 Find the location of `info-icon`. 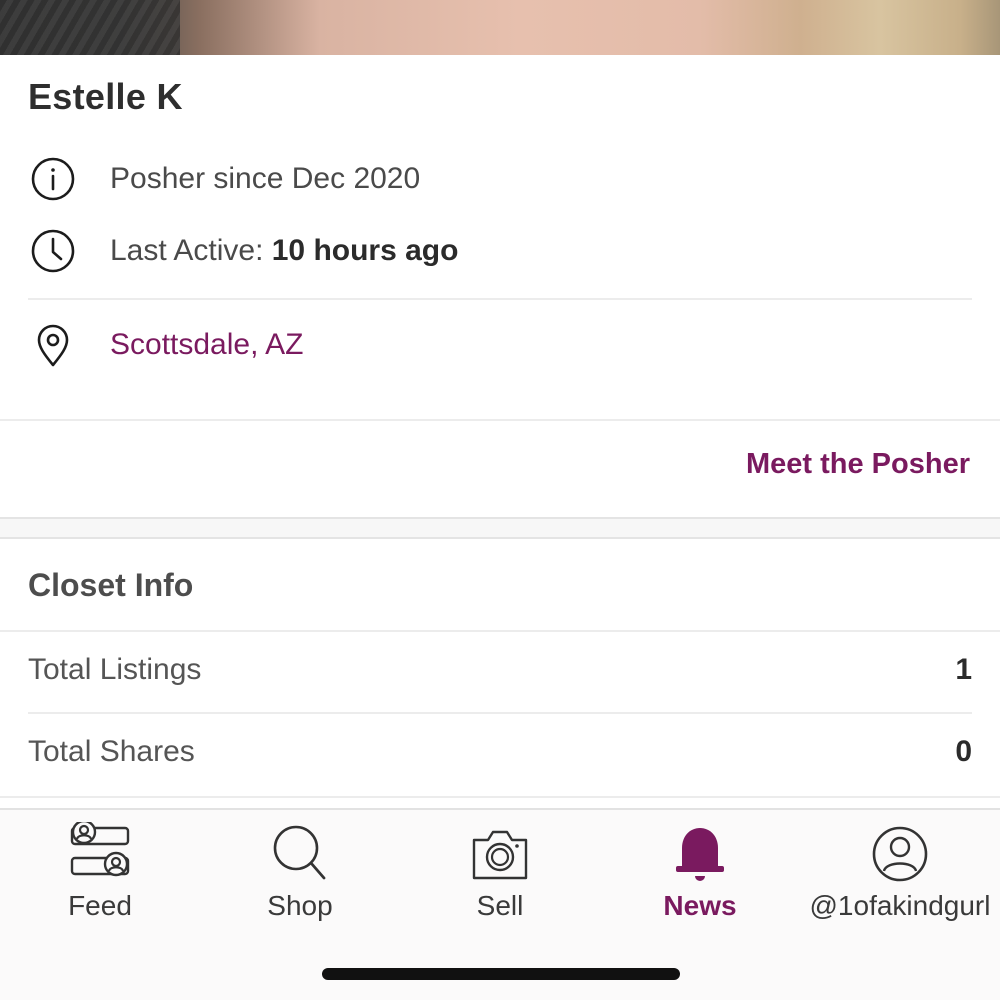

info-icon is located at coordinates (53, 179).